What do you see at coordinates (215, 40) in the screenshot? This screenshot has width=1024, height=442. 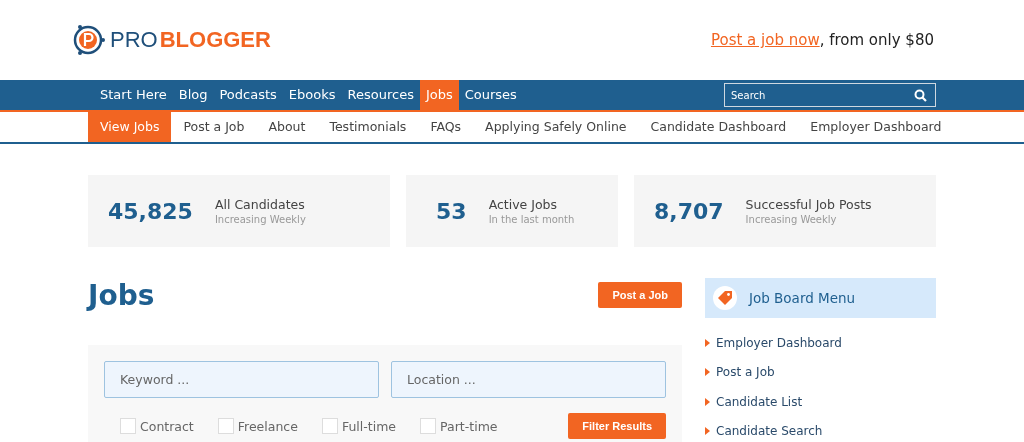 I see `logo-text: BLOGGER` at bounding box center [215, 40].